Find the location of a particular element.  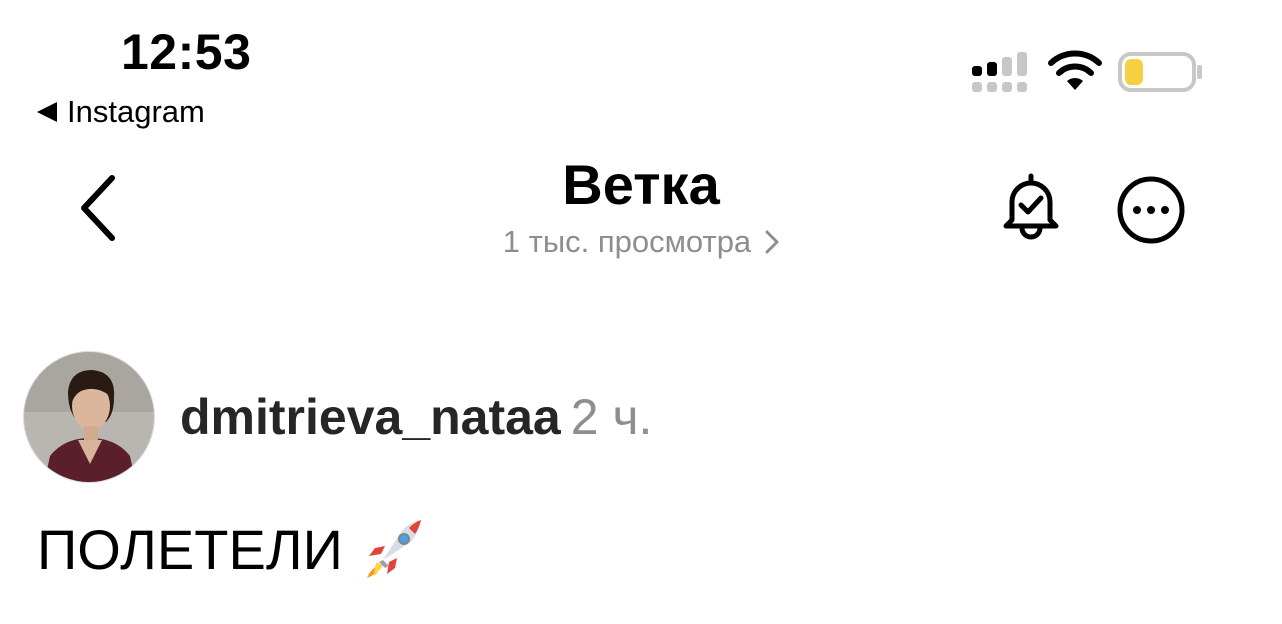

post-text-content: ПОЛЕТЕЛИ is located at coordinates (190, 549).